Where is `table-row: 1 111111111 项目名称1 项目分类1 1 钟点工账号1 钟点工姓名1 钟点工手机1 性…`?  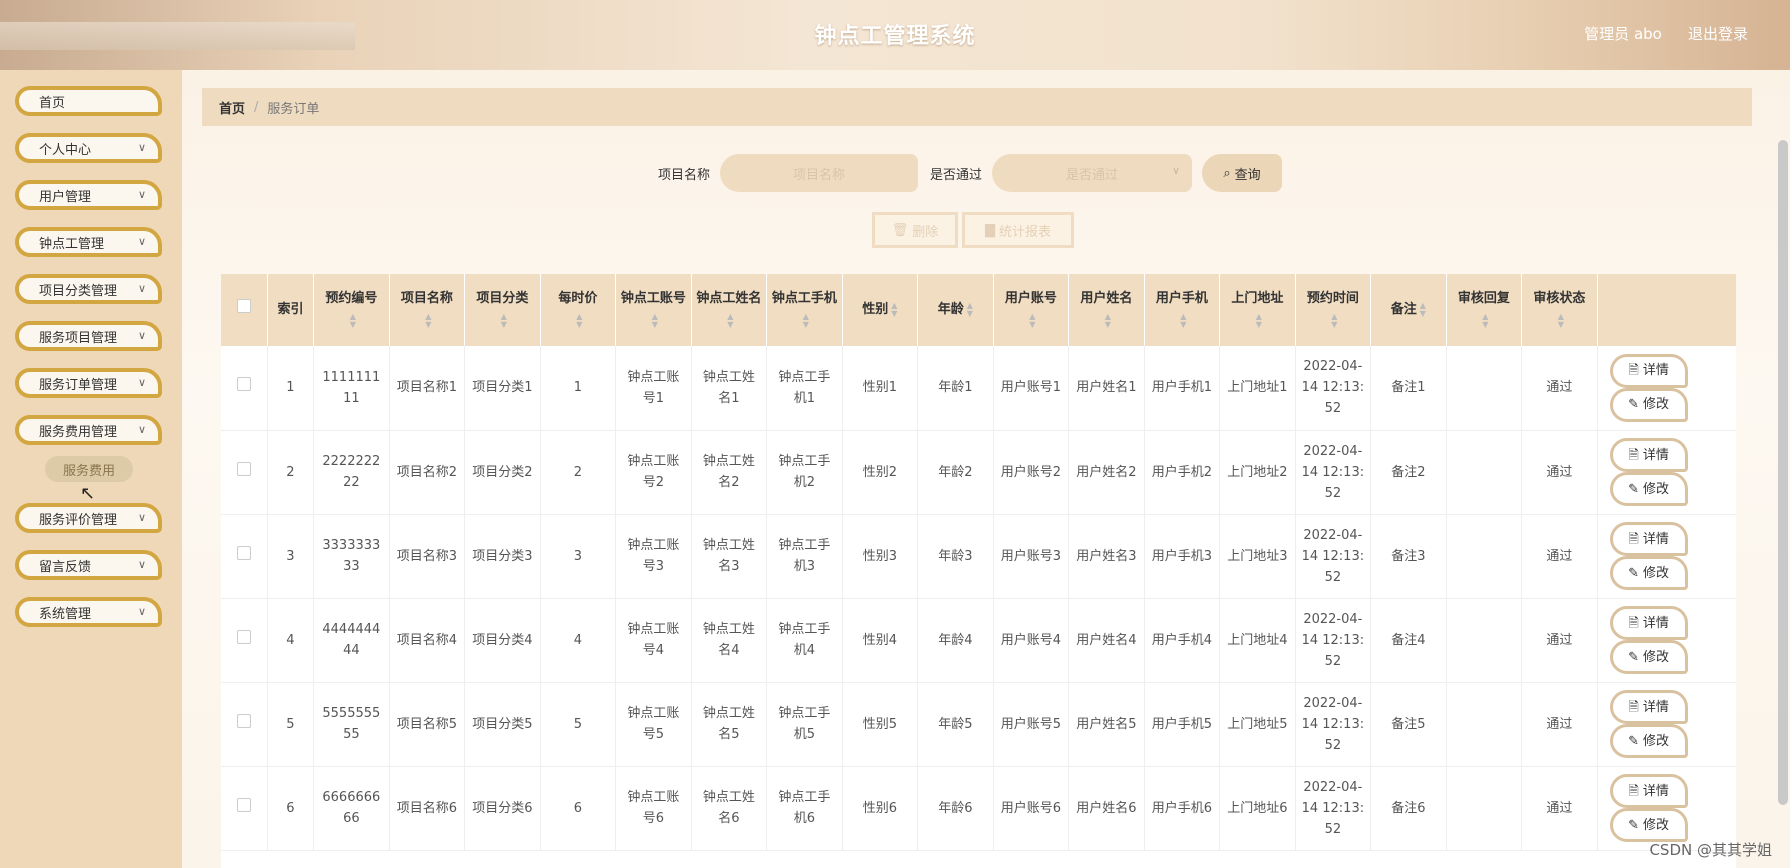
table-row: 1 111111111 项目名称1 项目分类1 1 钟点工账号1 钟点工姓名1 钟点工手机1 性… is located at coordinates (978, 388).